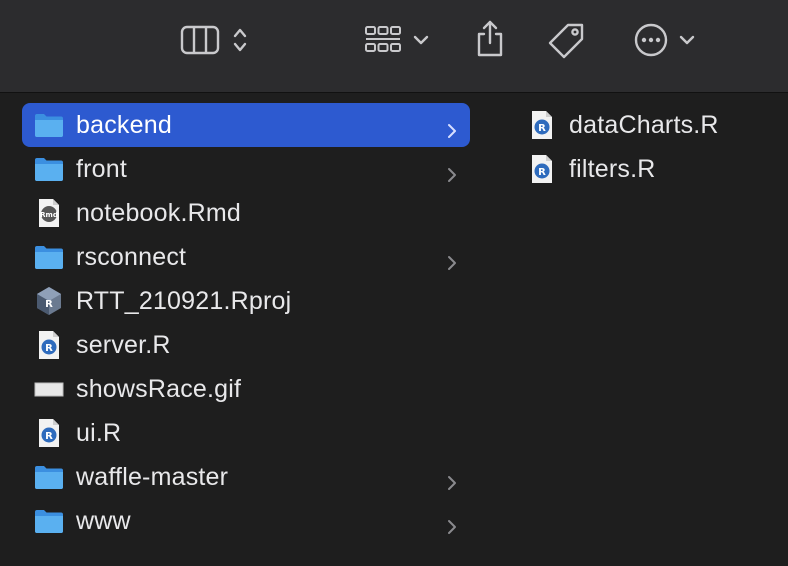  Describe the element at coordinates (152, 476) in the screenshot. I see `item-label: waffle-master` at that location.